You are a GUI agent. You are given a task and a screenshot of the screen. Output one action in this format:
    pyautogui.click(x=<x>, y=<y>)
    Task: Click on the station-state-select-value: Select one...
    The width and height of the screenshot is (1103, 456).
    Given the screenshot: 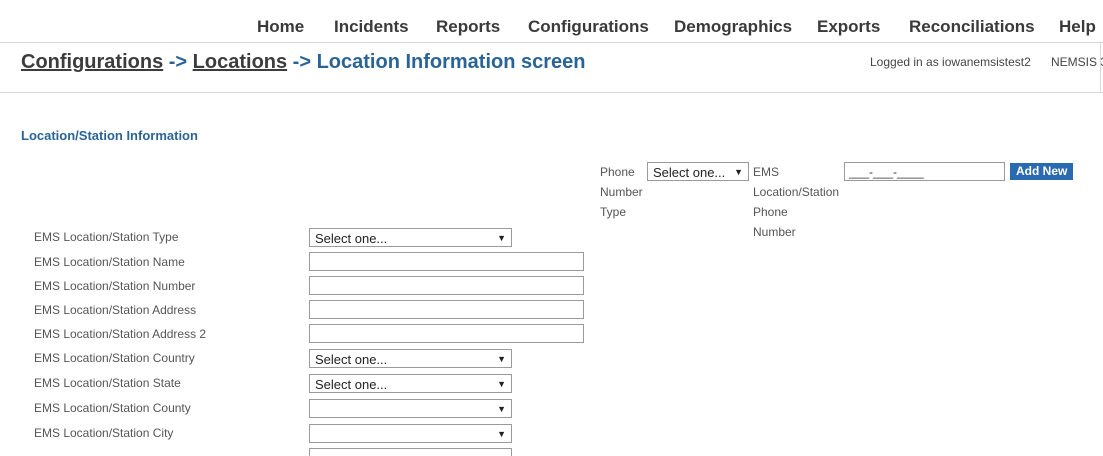 What is the action you would take?
    pyautogui.click(x=351, y=384)
    